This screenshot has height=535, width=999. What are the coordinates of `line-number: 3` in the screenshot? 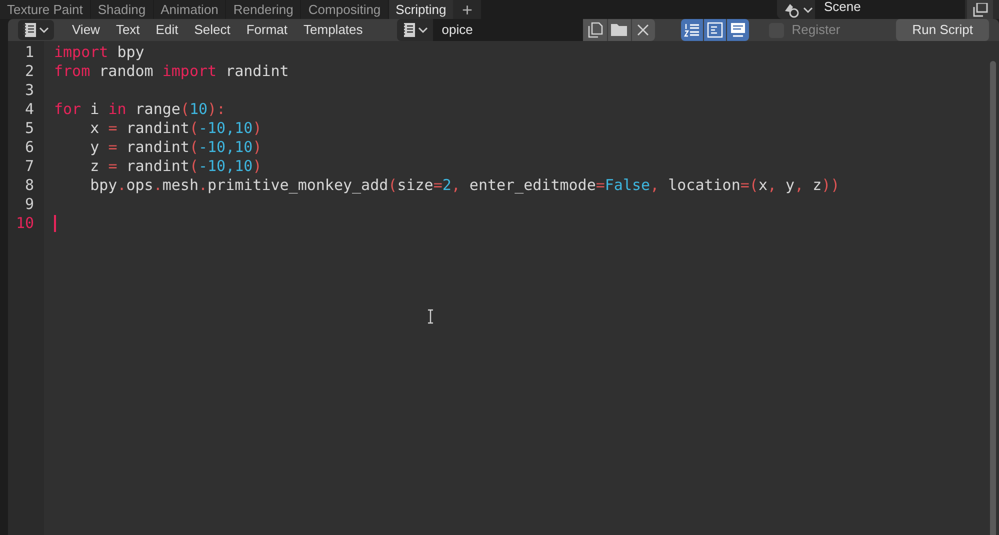 It's located at (29, 90).